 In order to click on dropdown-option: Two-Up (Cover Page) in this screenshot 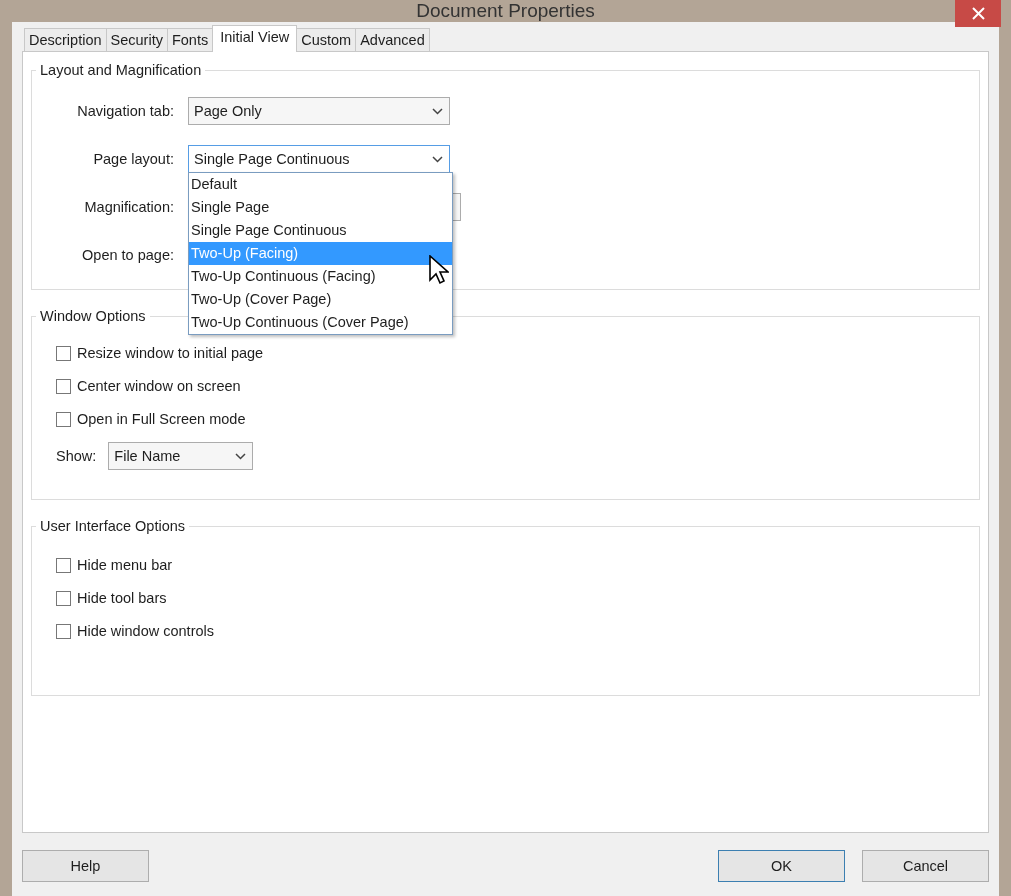, I will do `click(320, 299)`.